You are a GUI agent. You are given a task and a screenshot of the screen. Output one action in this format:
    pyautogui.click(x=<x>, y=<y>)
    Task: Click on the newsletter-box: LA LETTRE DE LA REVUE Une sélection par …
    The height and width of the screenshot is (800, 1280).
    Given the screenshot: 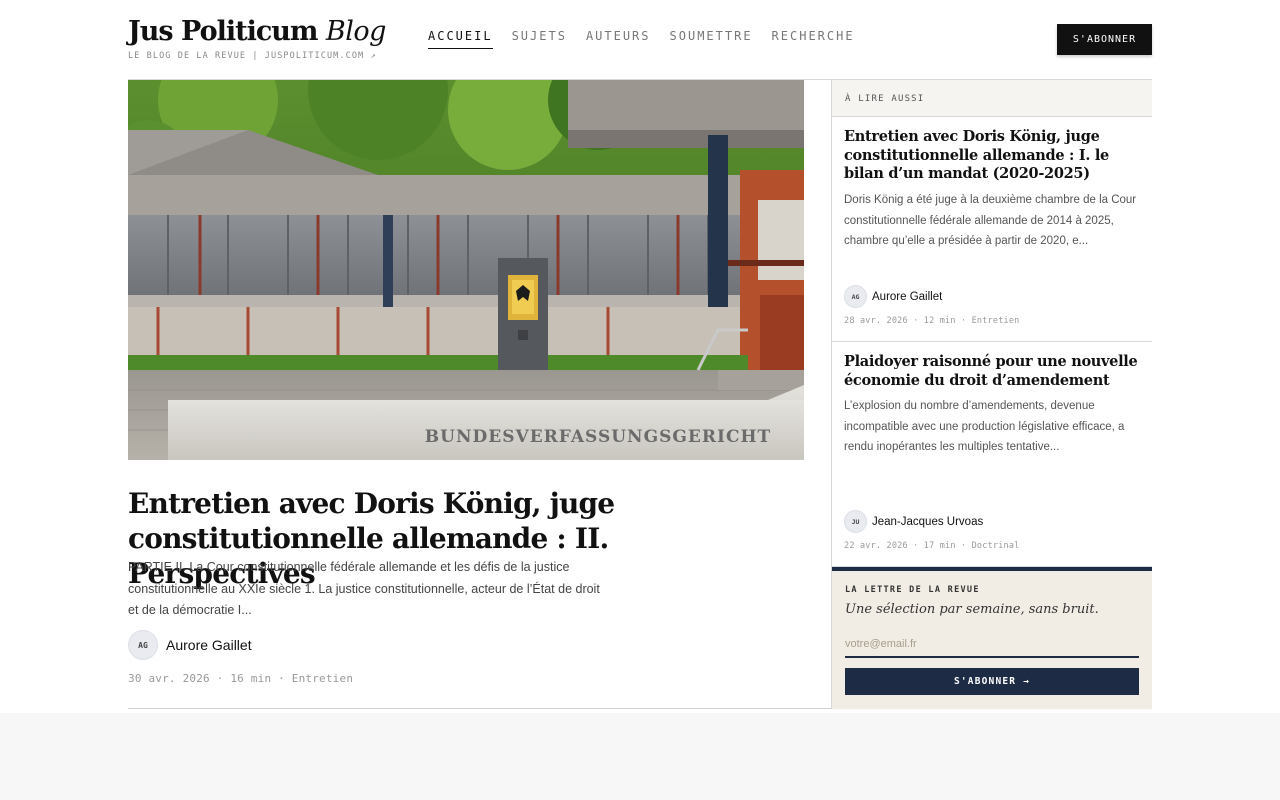 What is the action you would take?
    pyautogui.click(x=992, y=638)
    